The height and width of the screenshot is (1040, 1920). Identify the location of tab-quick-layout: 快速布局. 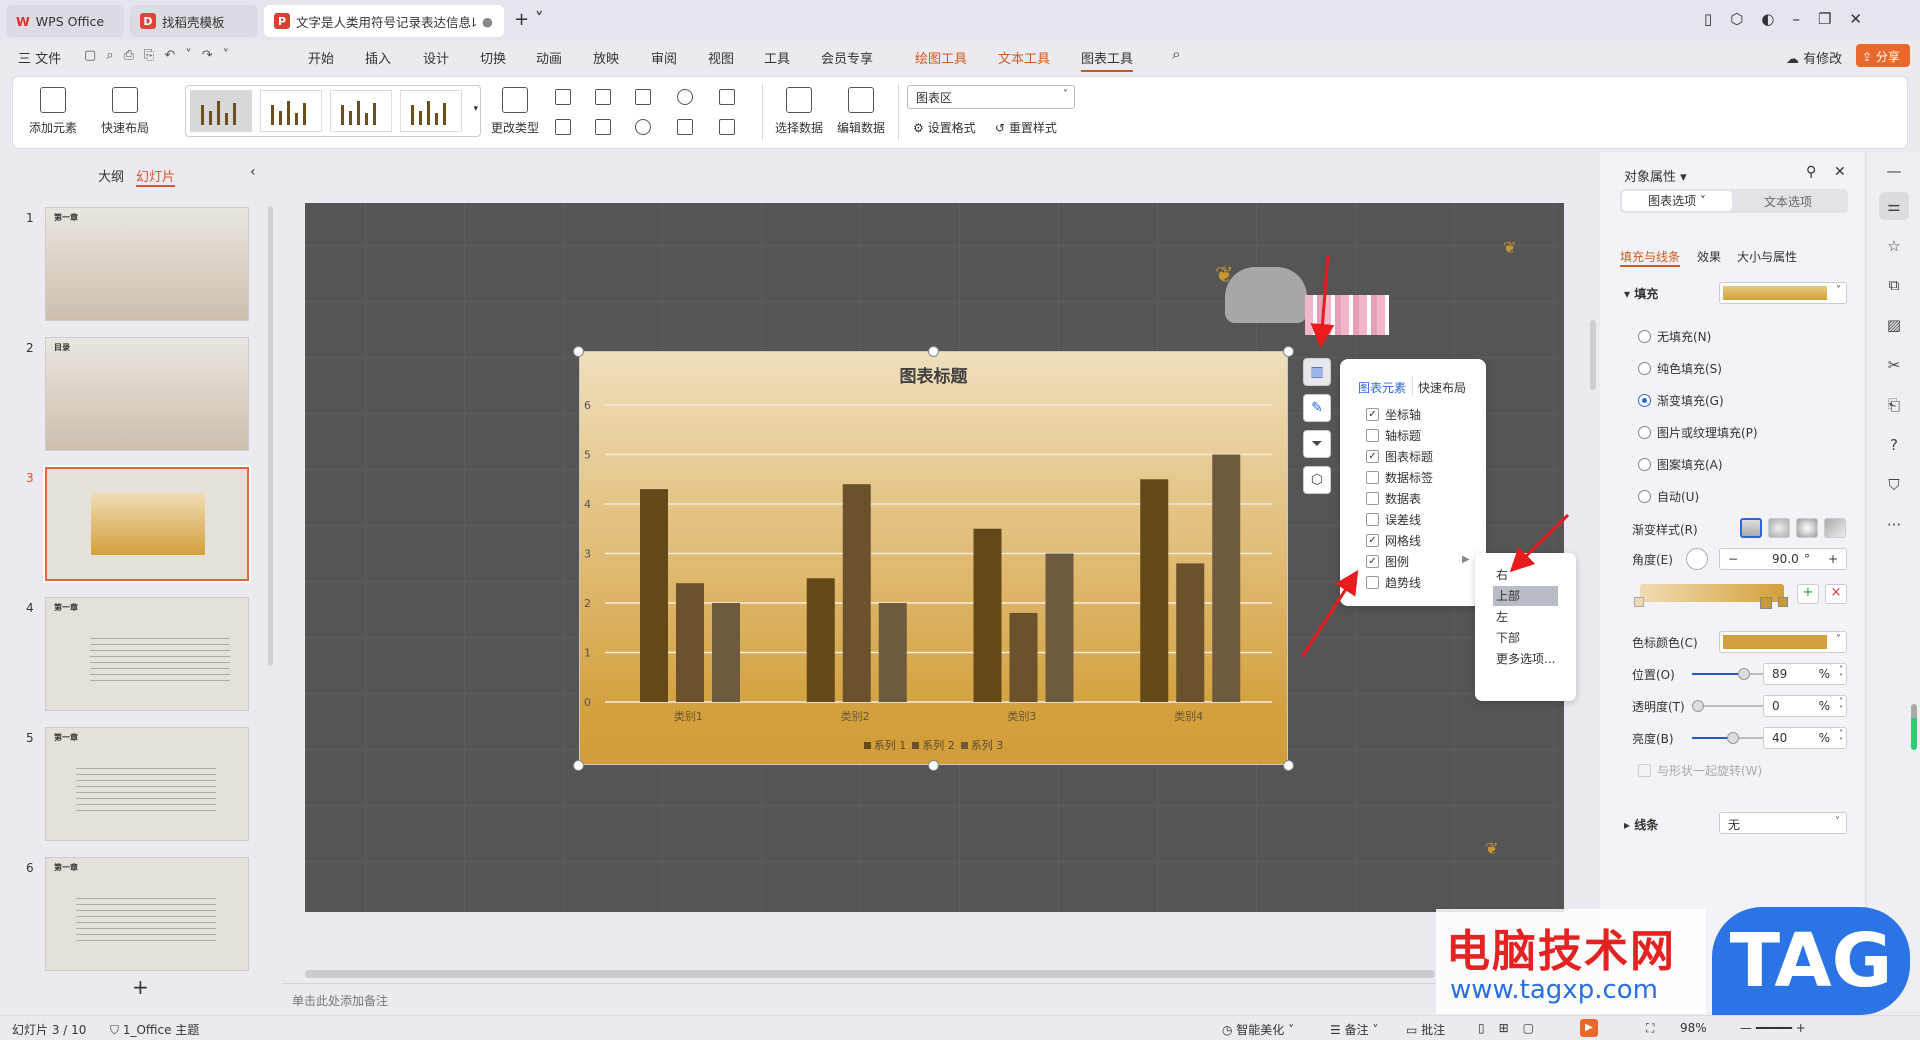
(1442, 387).